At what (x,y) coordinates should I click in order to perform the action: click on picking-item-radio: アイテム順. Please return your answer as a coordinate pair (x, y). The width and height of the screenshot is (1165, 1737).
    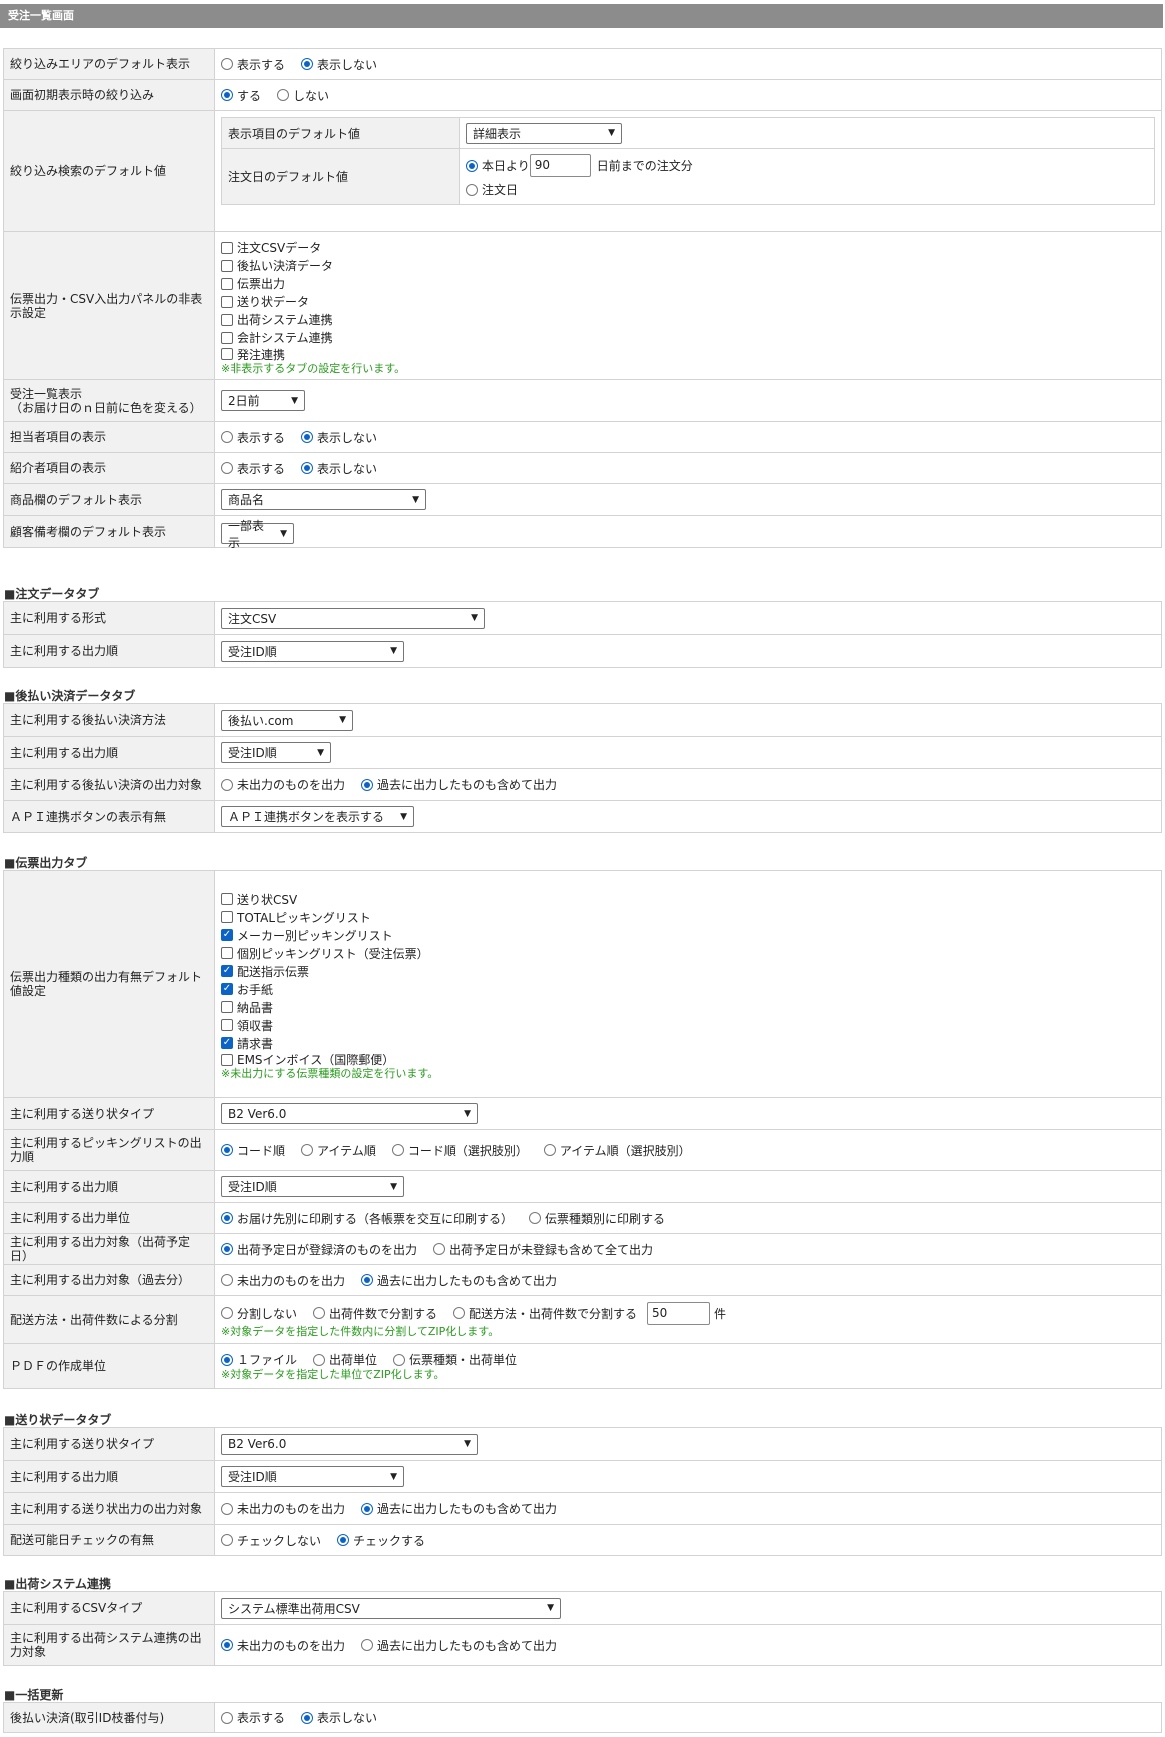
    Looking at the image, I should click on (338, 1150).